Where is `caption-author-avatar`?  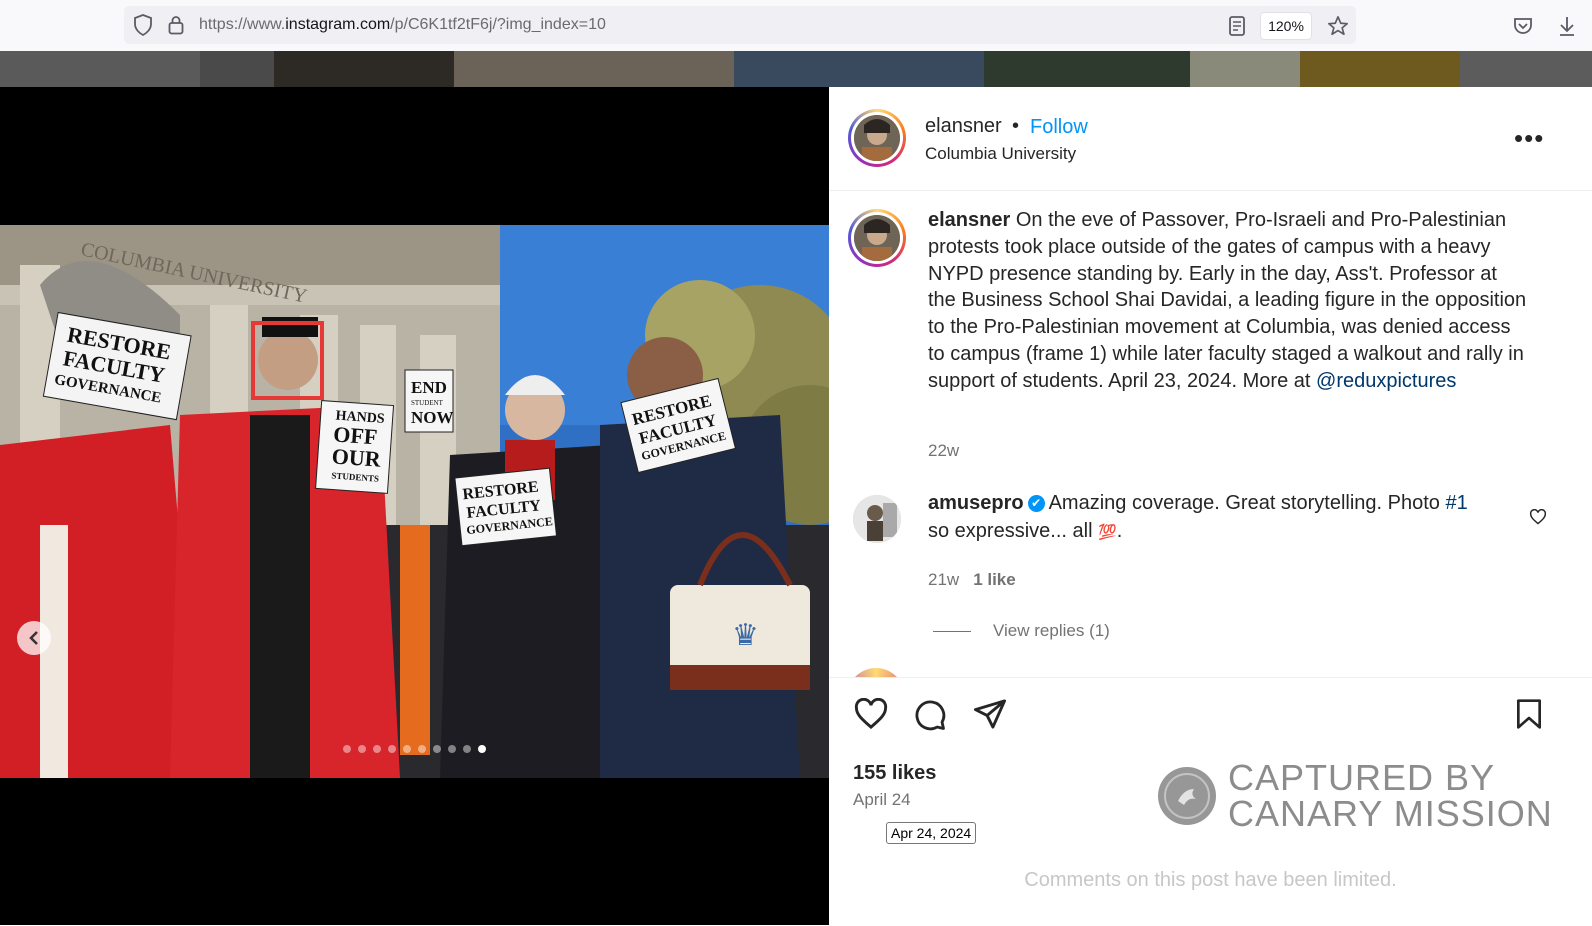 caption-author-avatar is located at coordinates (877, 238).